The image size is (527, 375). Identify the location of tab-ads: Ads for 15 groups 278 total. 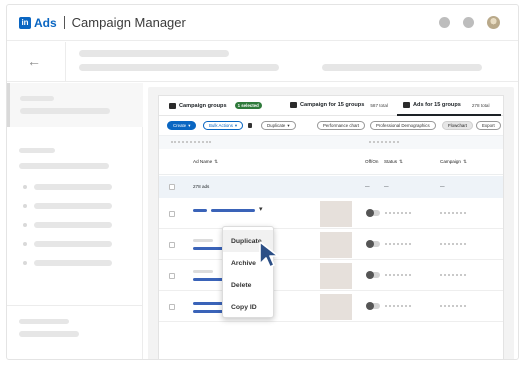
(446, 105).